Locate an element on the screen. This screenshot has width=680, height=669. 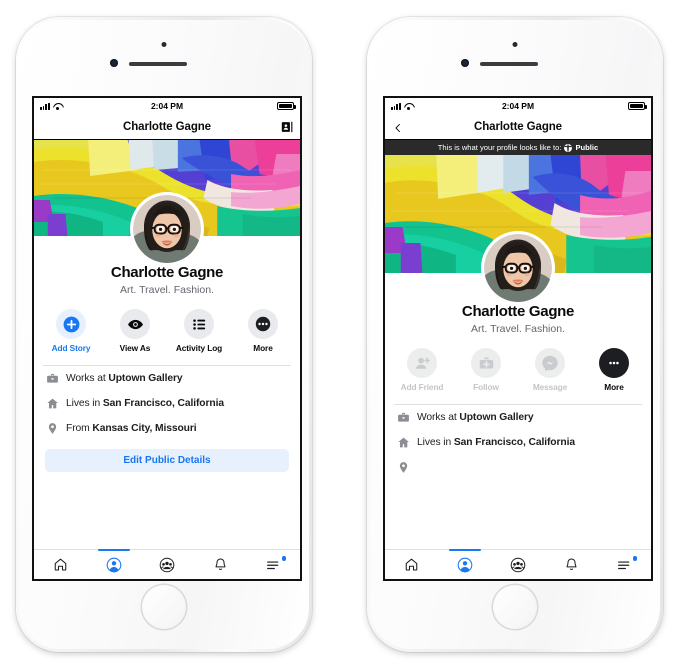
action-follow: Follow is located at coordinates (486, 370).